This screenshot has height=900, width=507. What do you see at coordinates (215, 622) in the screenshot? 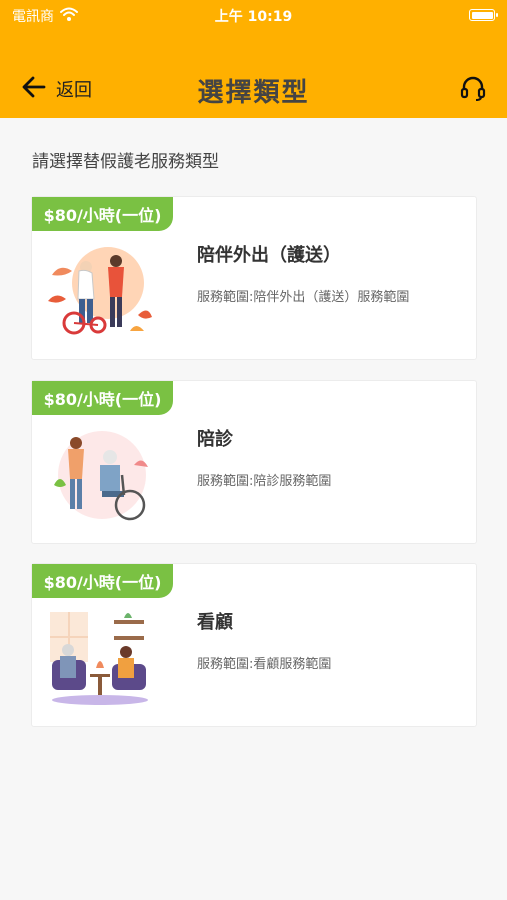
I see `service-title: 看顧` at bounding box center [215, 622].